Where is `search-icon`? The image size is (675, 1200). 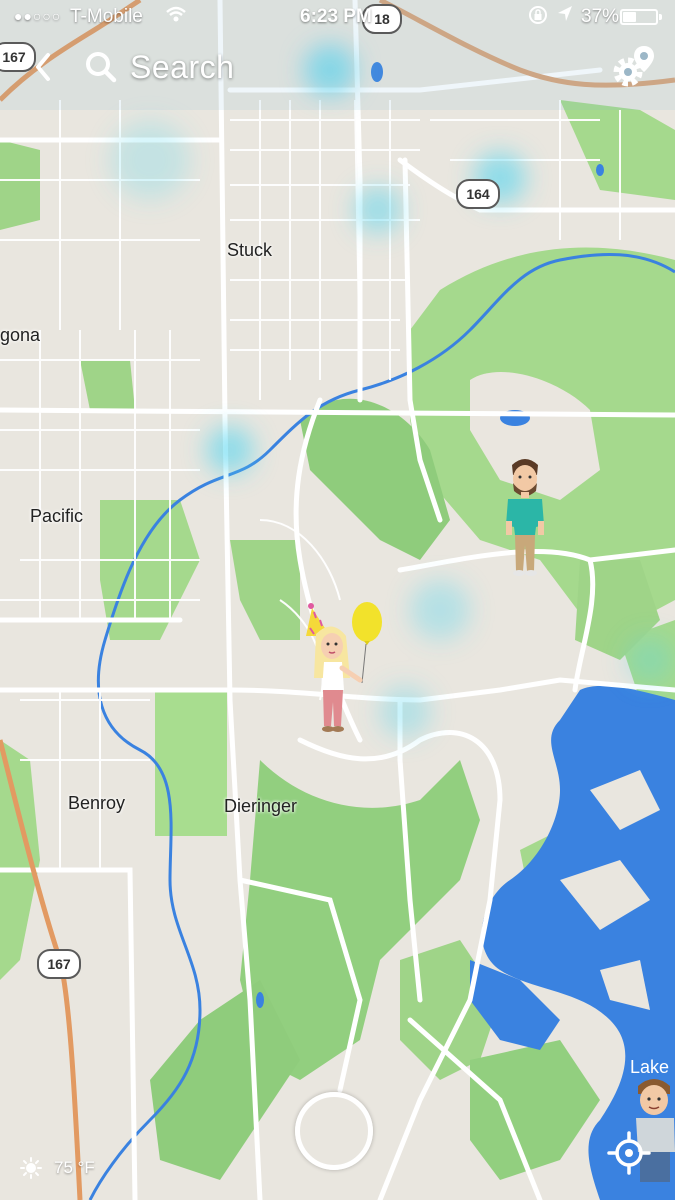
search-icon is located at coordinates (101, 67).